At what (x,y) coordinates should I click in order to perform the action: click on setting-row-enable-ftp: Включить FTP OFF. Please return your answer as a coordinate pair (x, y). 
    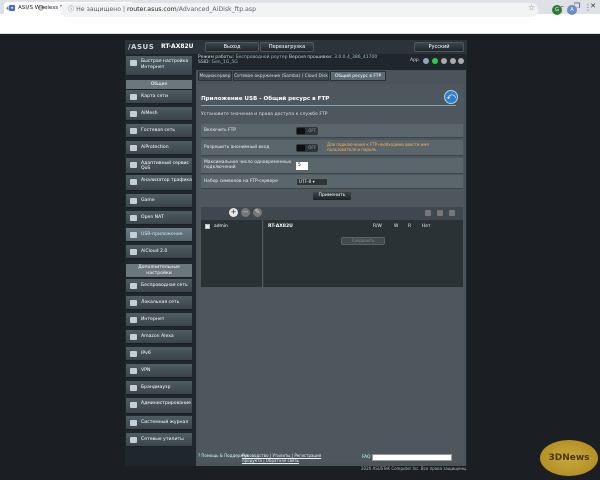
    Looking at the image, I should click on (332, 131).